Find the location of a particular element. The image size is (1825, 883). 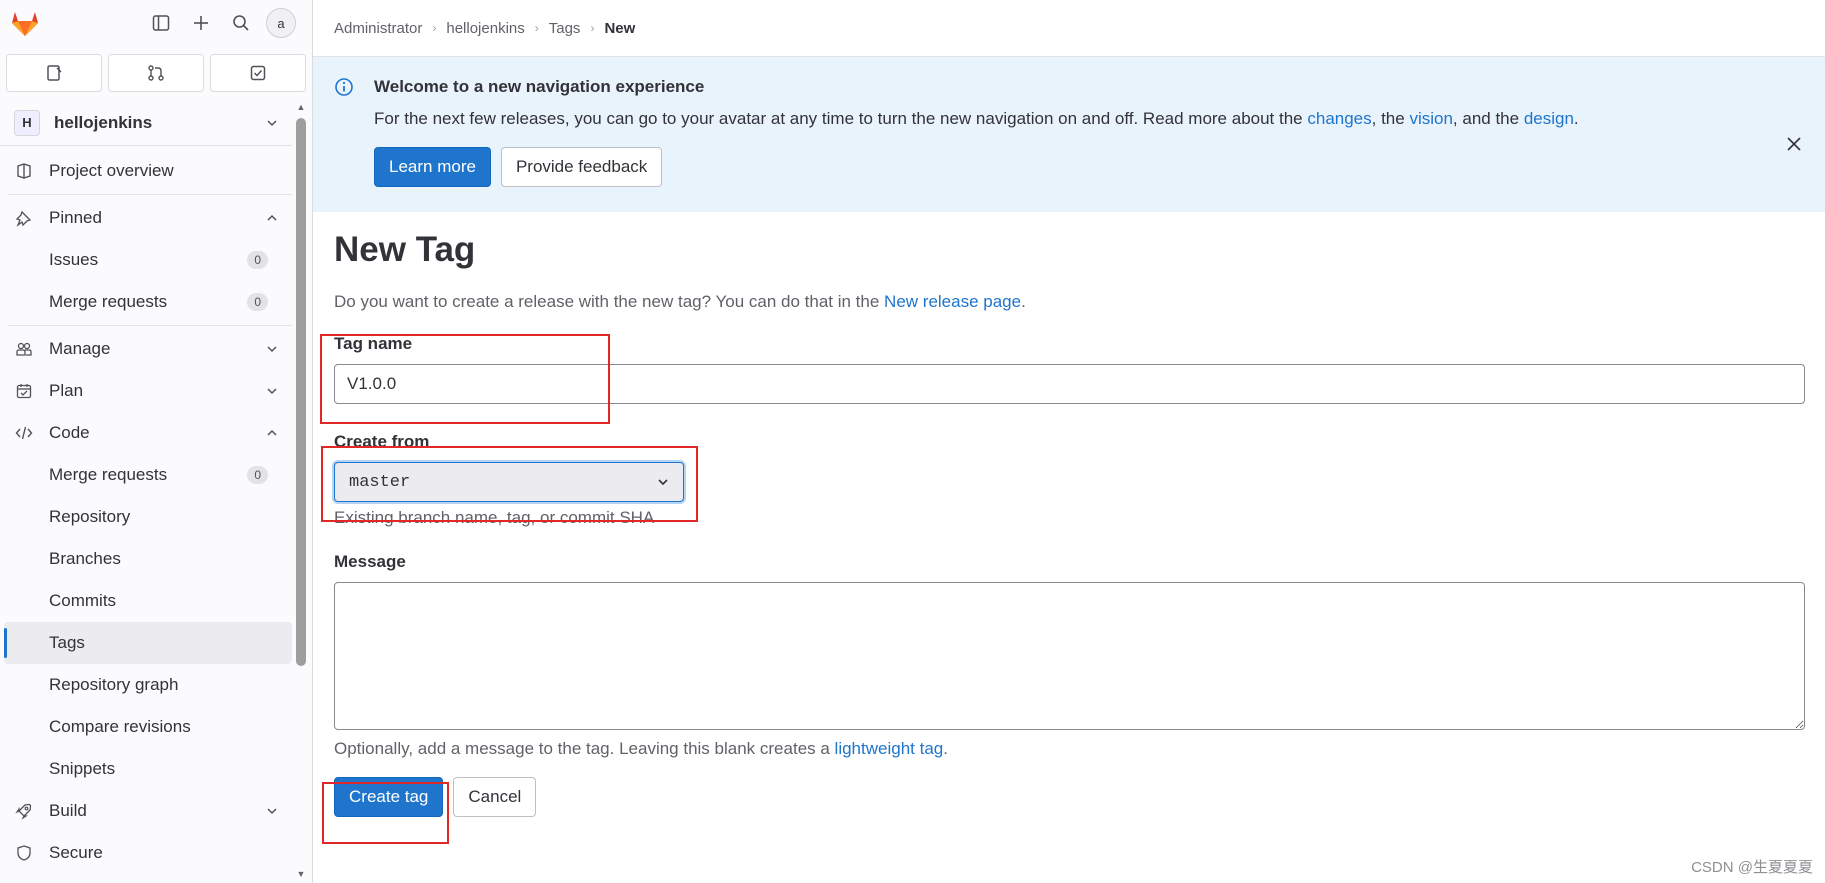

design-link: design is located at coordinates (1549, 118).